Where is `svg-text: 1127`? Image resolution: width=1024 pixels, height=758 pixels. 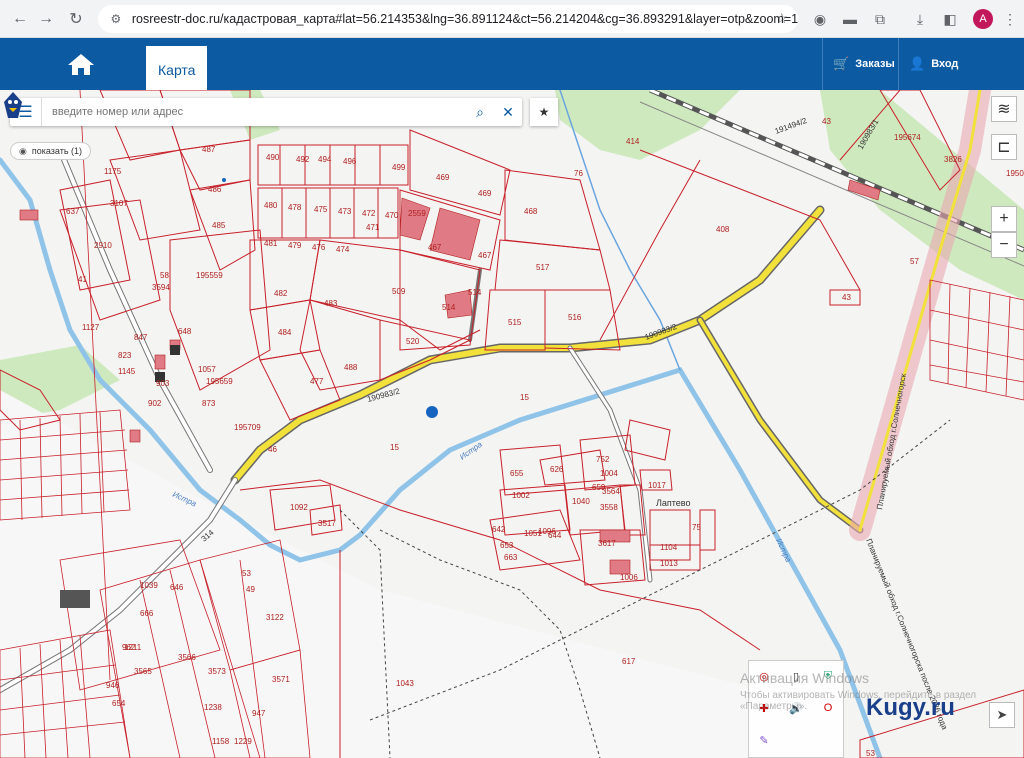
svg-text: 1127 is located at coordinates (91, 327).